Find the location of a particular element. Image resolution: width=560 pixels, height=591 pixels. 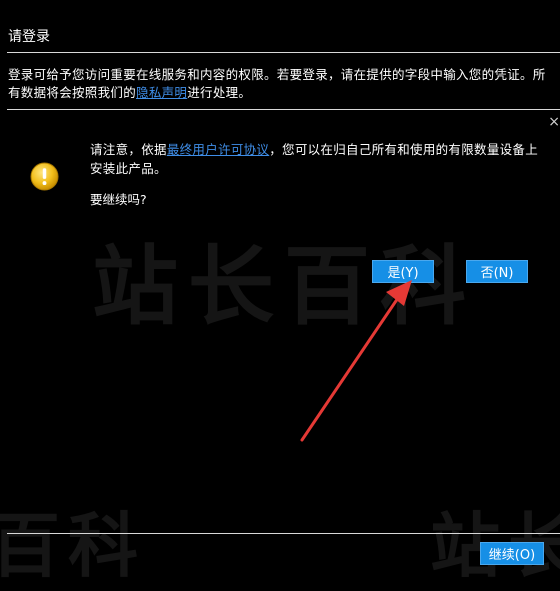

eula-link: 最终用户许可协议 is located at coordinates (218, 149).